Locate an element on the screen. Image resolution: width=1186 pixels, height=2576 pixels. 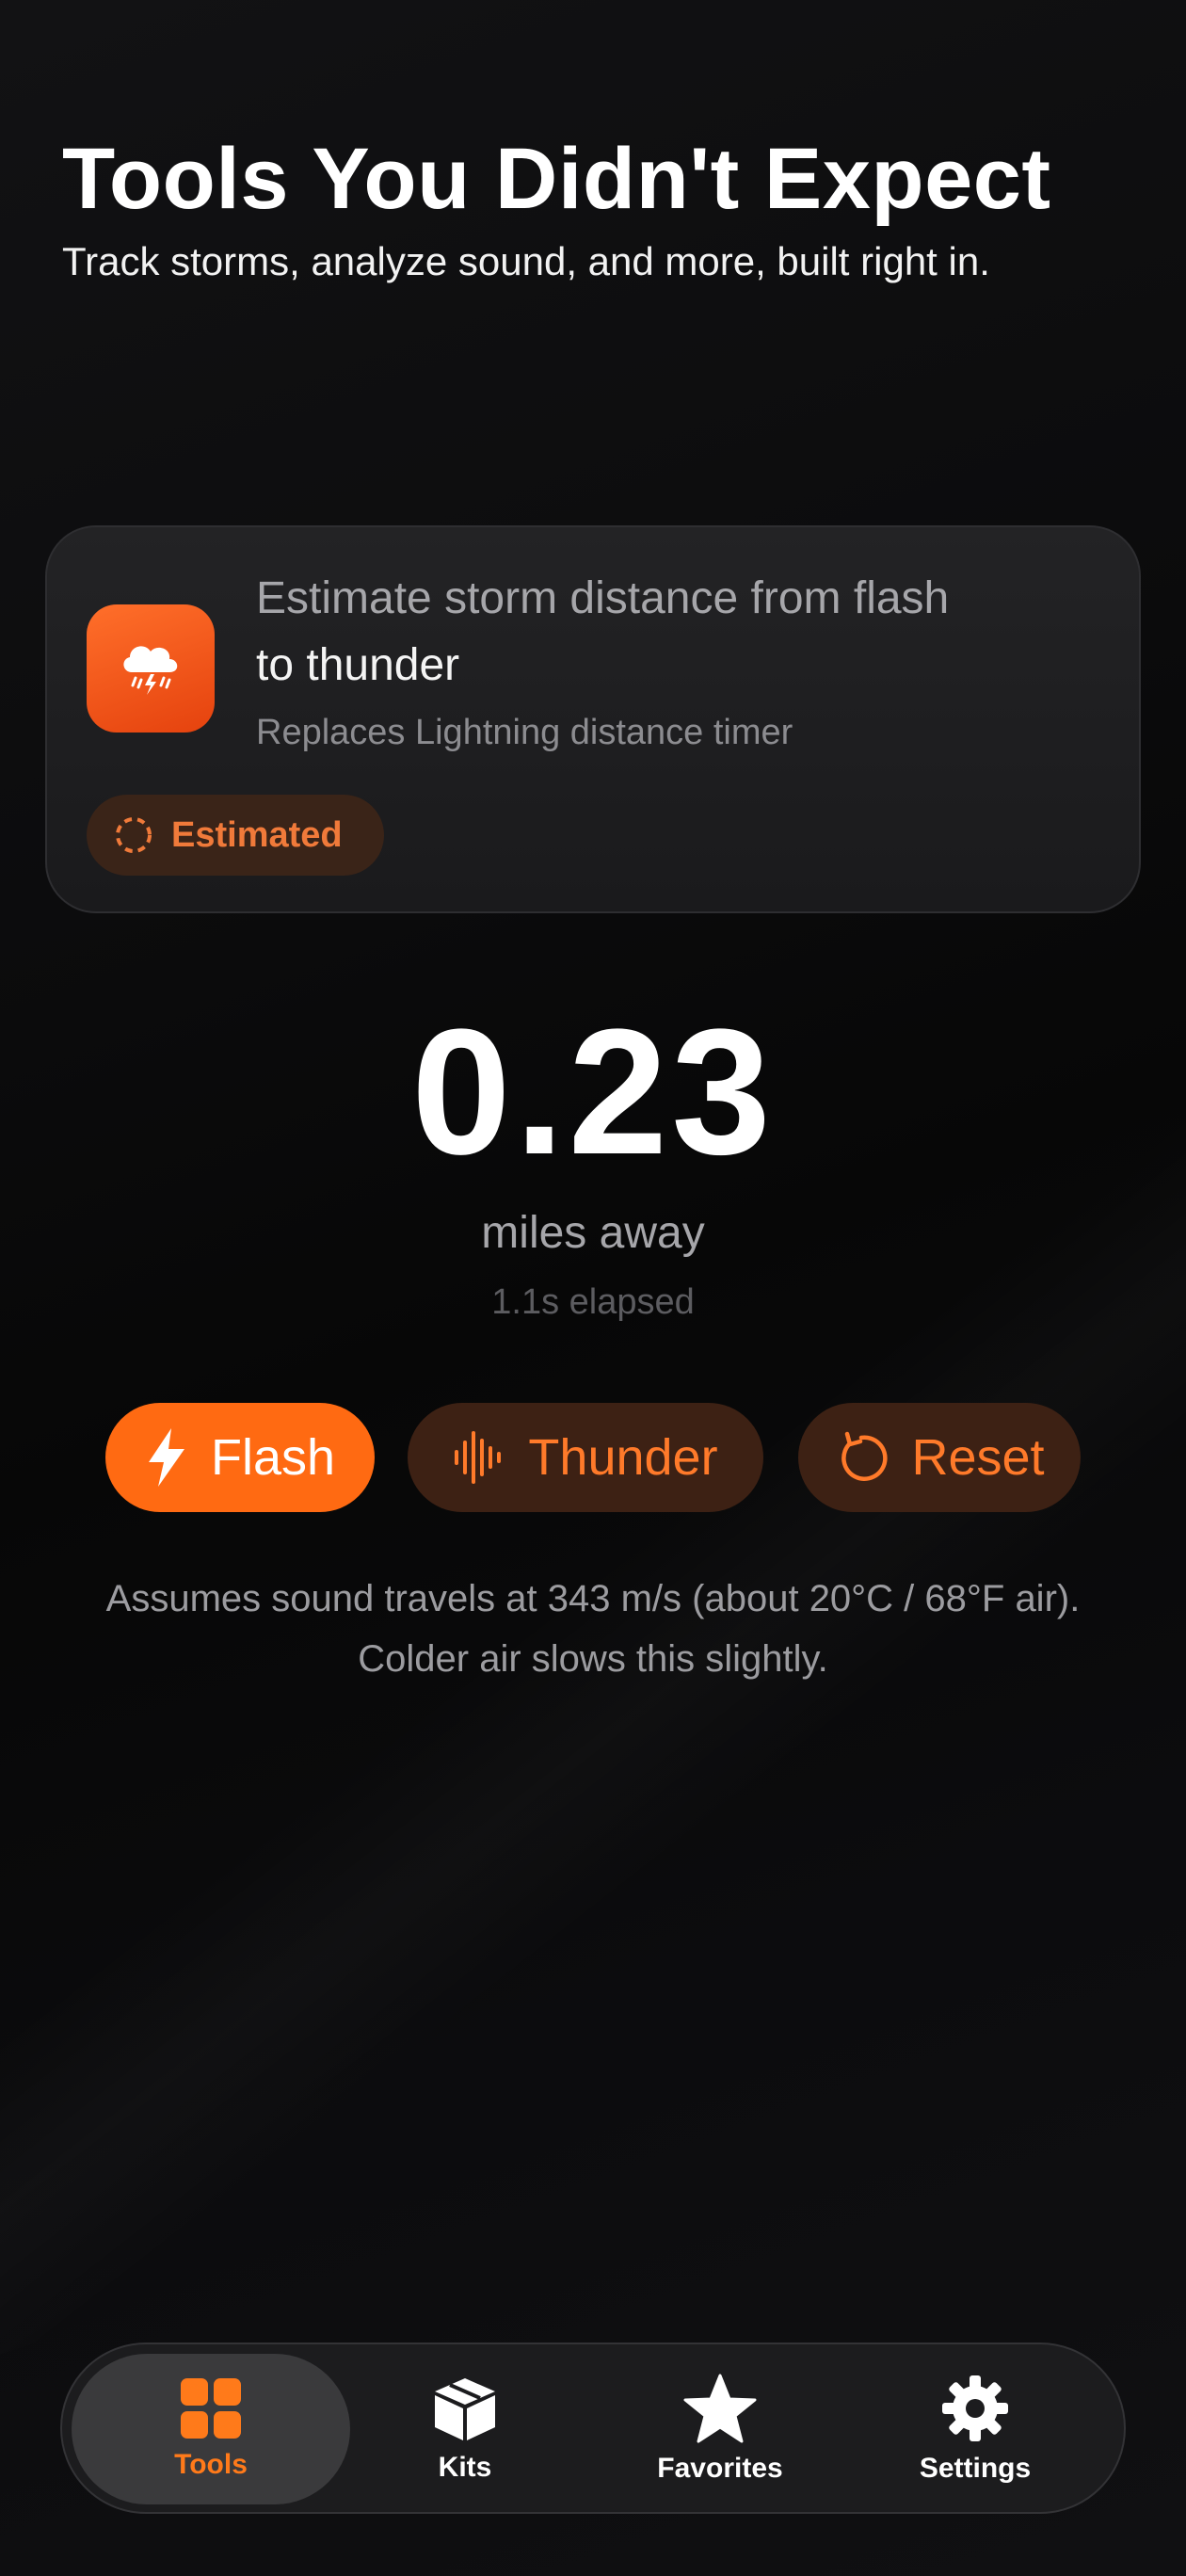
card-replaces: Replaces Lightning distance timer is located at coordinates (524, 732).